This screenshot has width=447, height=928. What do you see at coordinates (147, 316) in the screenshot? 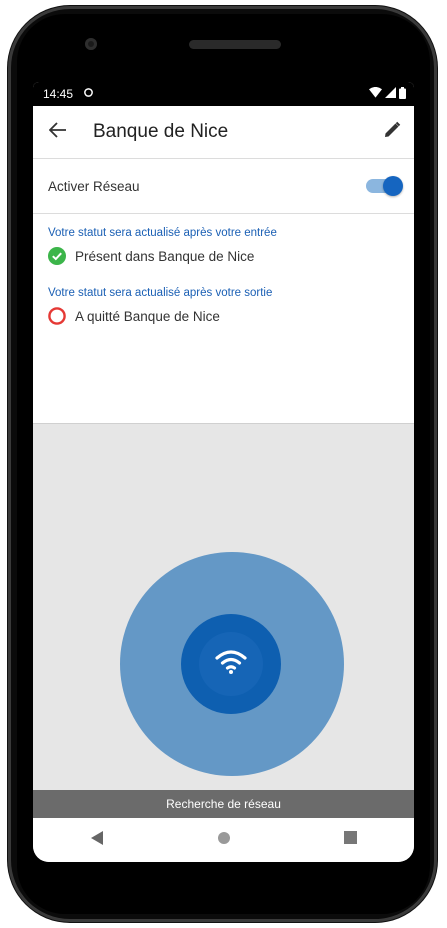
I see `exit-status-text: A quitté Banque de Nice` at bounding box center [147, 316].